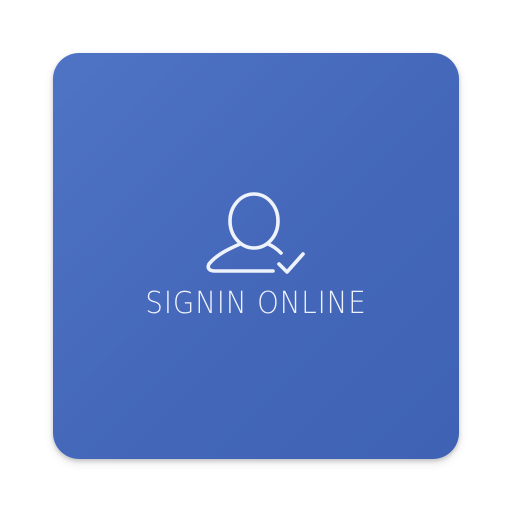 Image resolution: width=512 pixels, height=512 pixels. Describe the element at coordinates (255, 233) in the screenshot. I see `user-check-icon` at that location.